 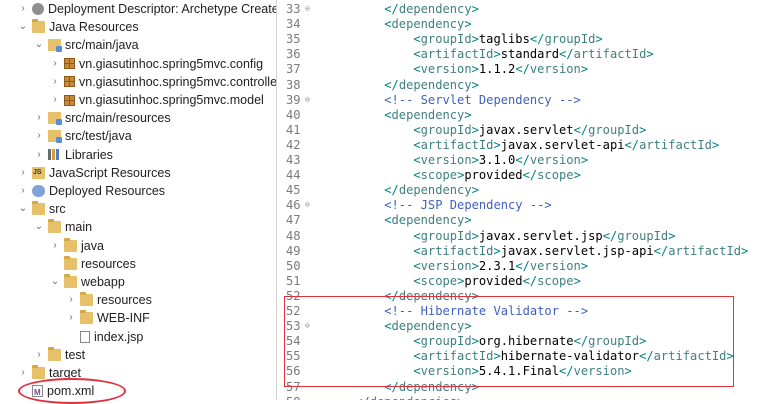 I want to click on tree-item: › src/main/resources, so click(x=102, y=118).